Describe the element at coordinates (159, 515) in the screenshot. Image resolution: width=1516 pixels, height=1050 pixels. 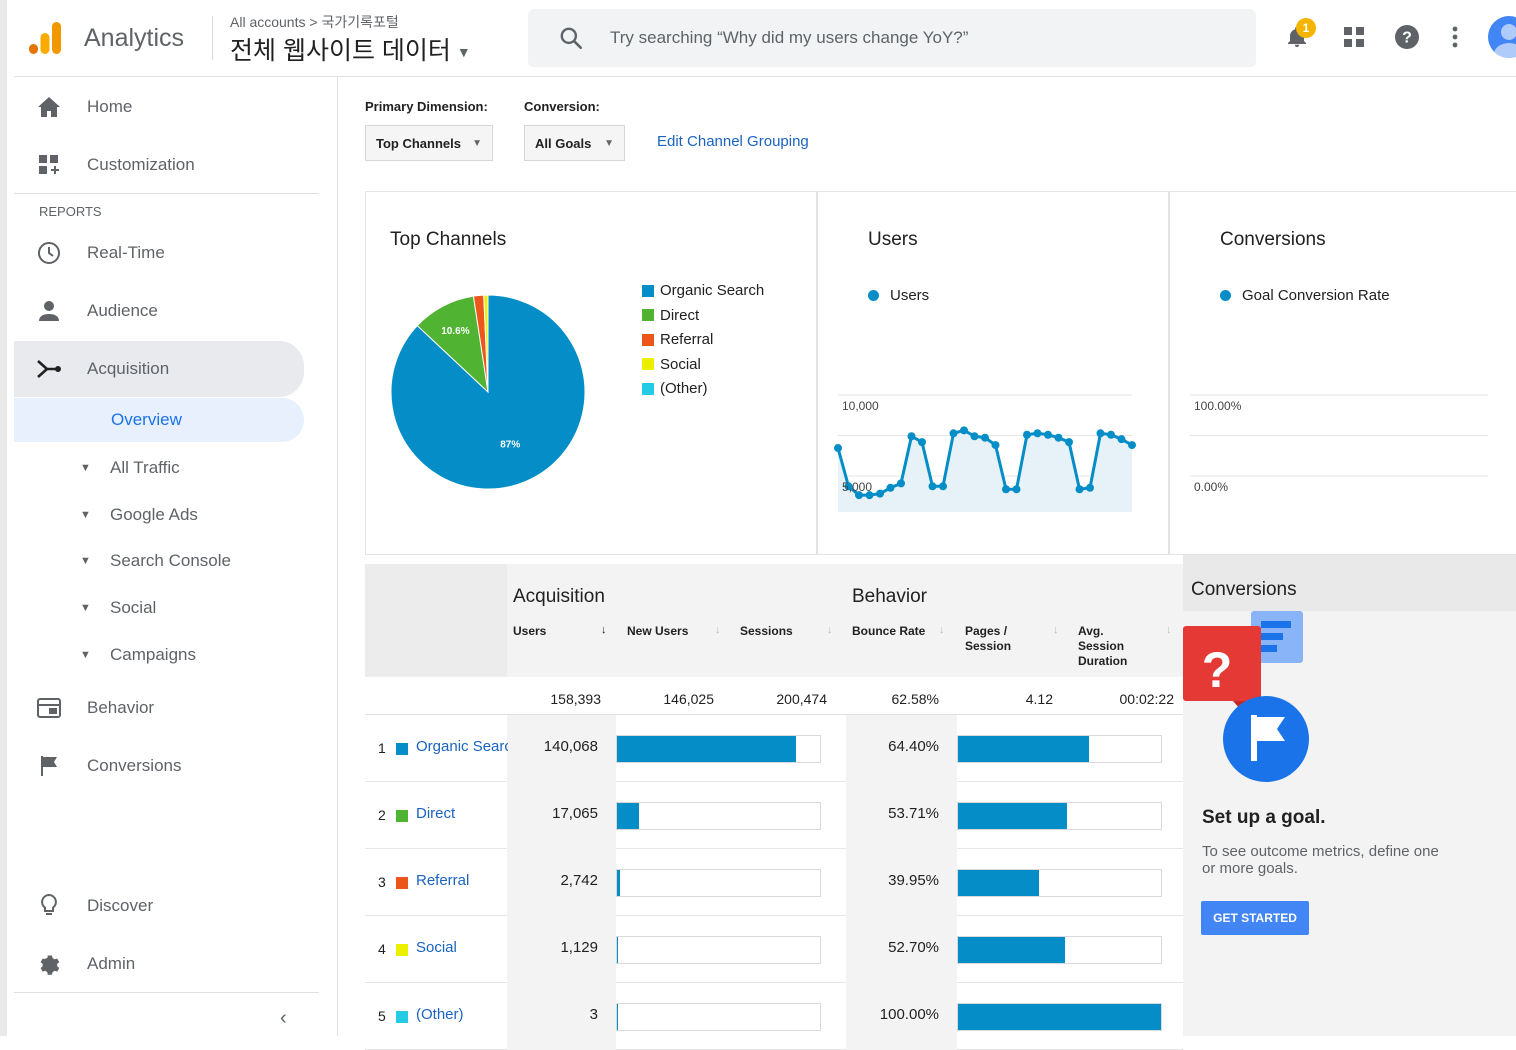
I see `nav-google-ads: ▼ Google Ads` at that location.